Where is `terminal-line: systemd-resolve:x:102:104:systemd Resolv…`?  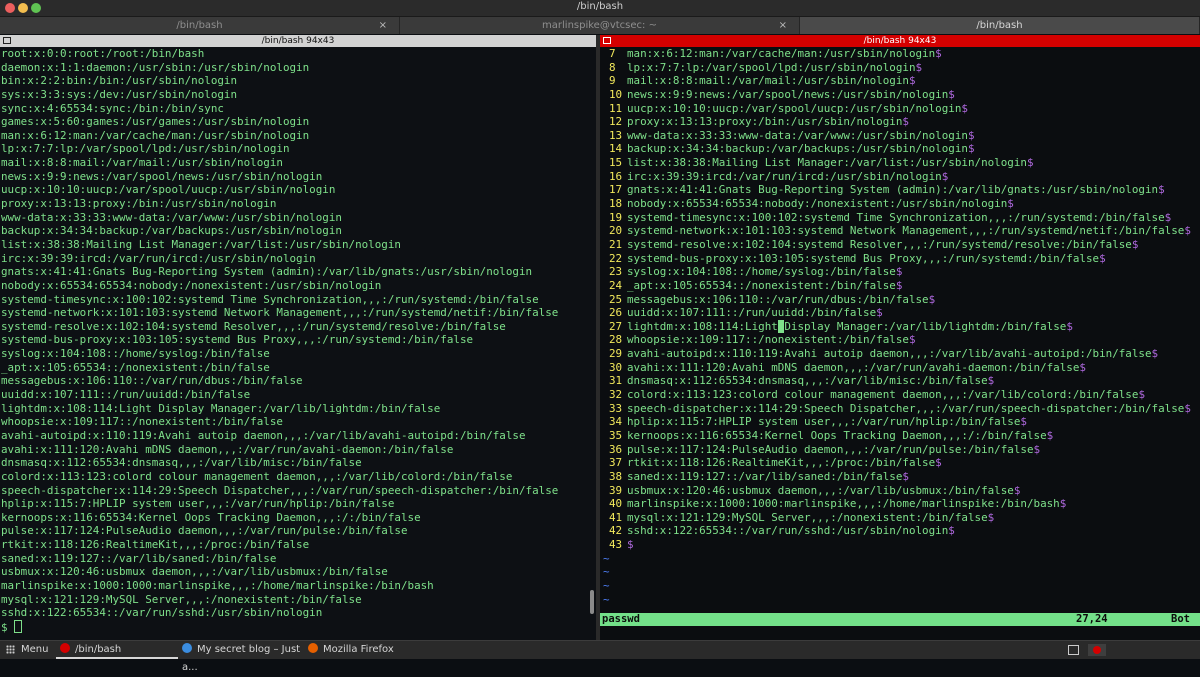
terminal-line: systemd-resolve:x:102:104:systemd Resolv… is located at coordinates (253, 326).